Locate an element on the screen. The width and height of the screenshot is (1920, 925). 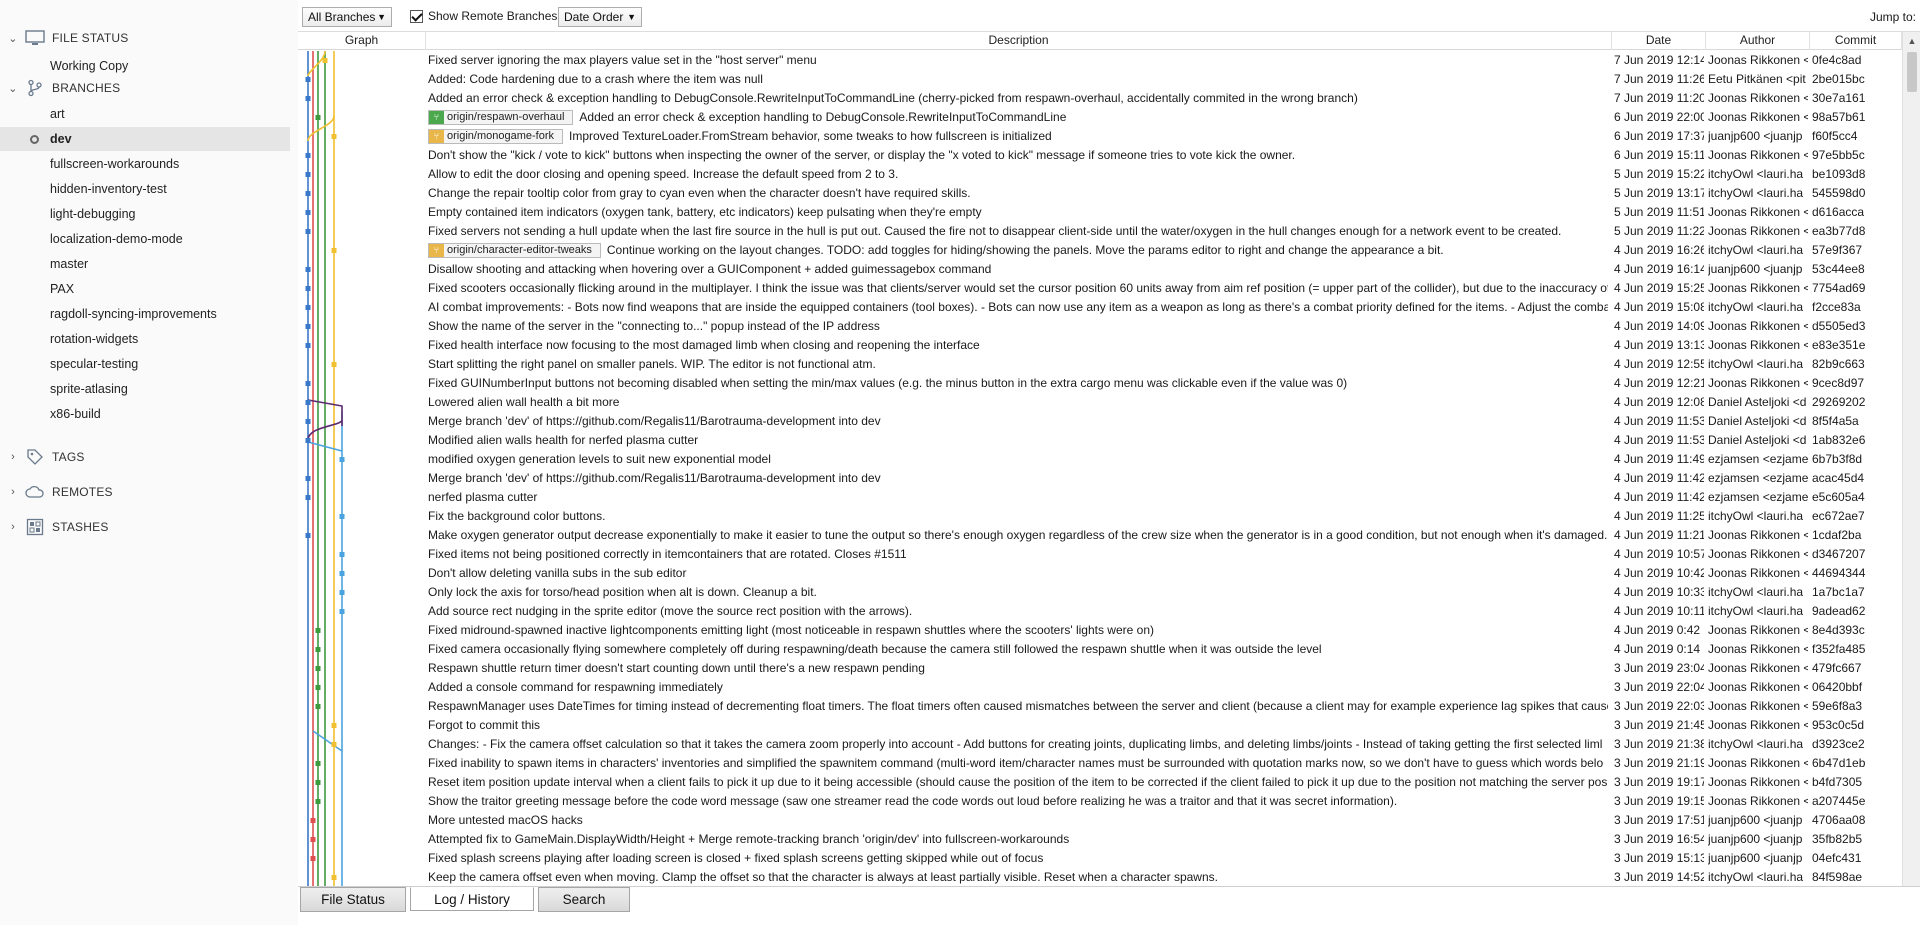
sidebar-item-label: light-debugging is located at coordinates (93, 214).